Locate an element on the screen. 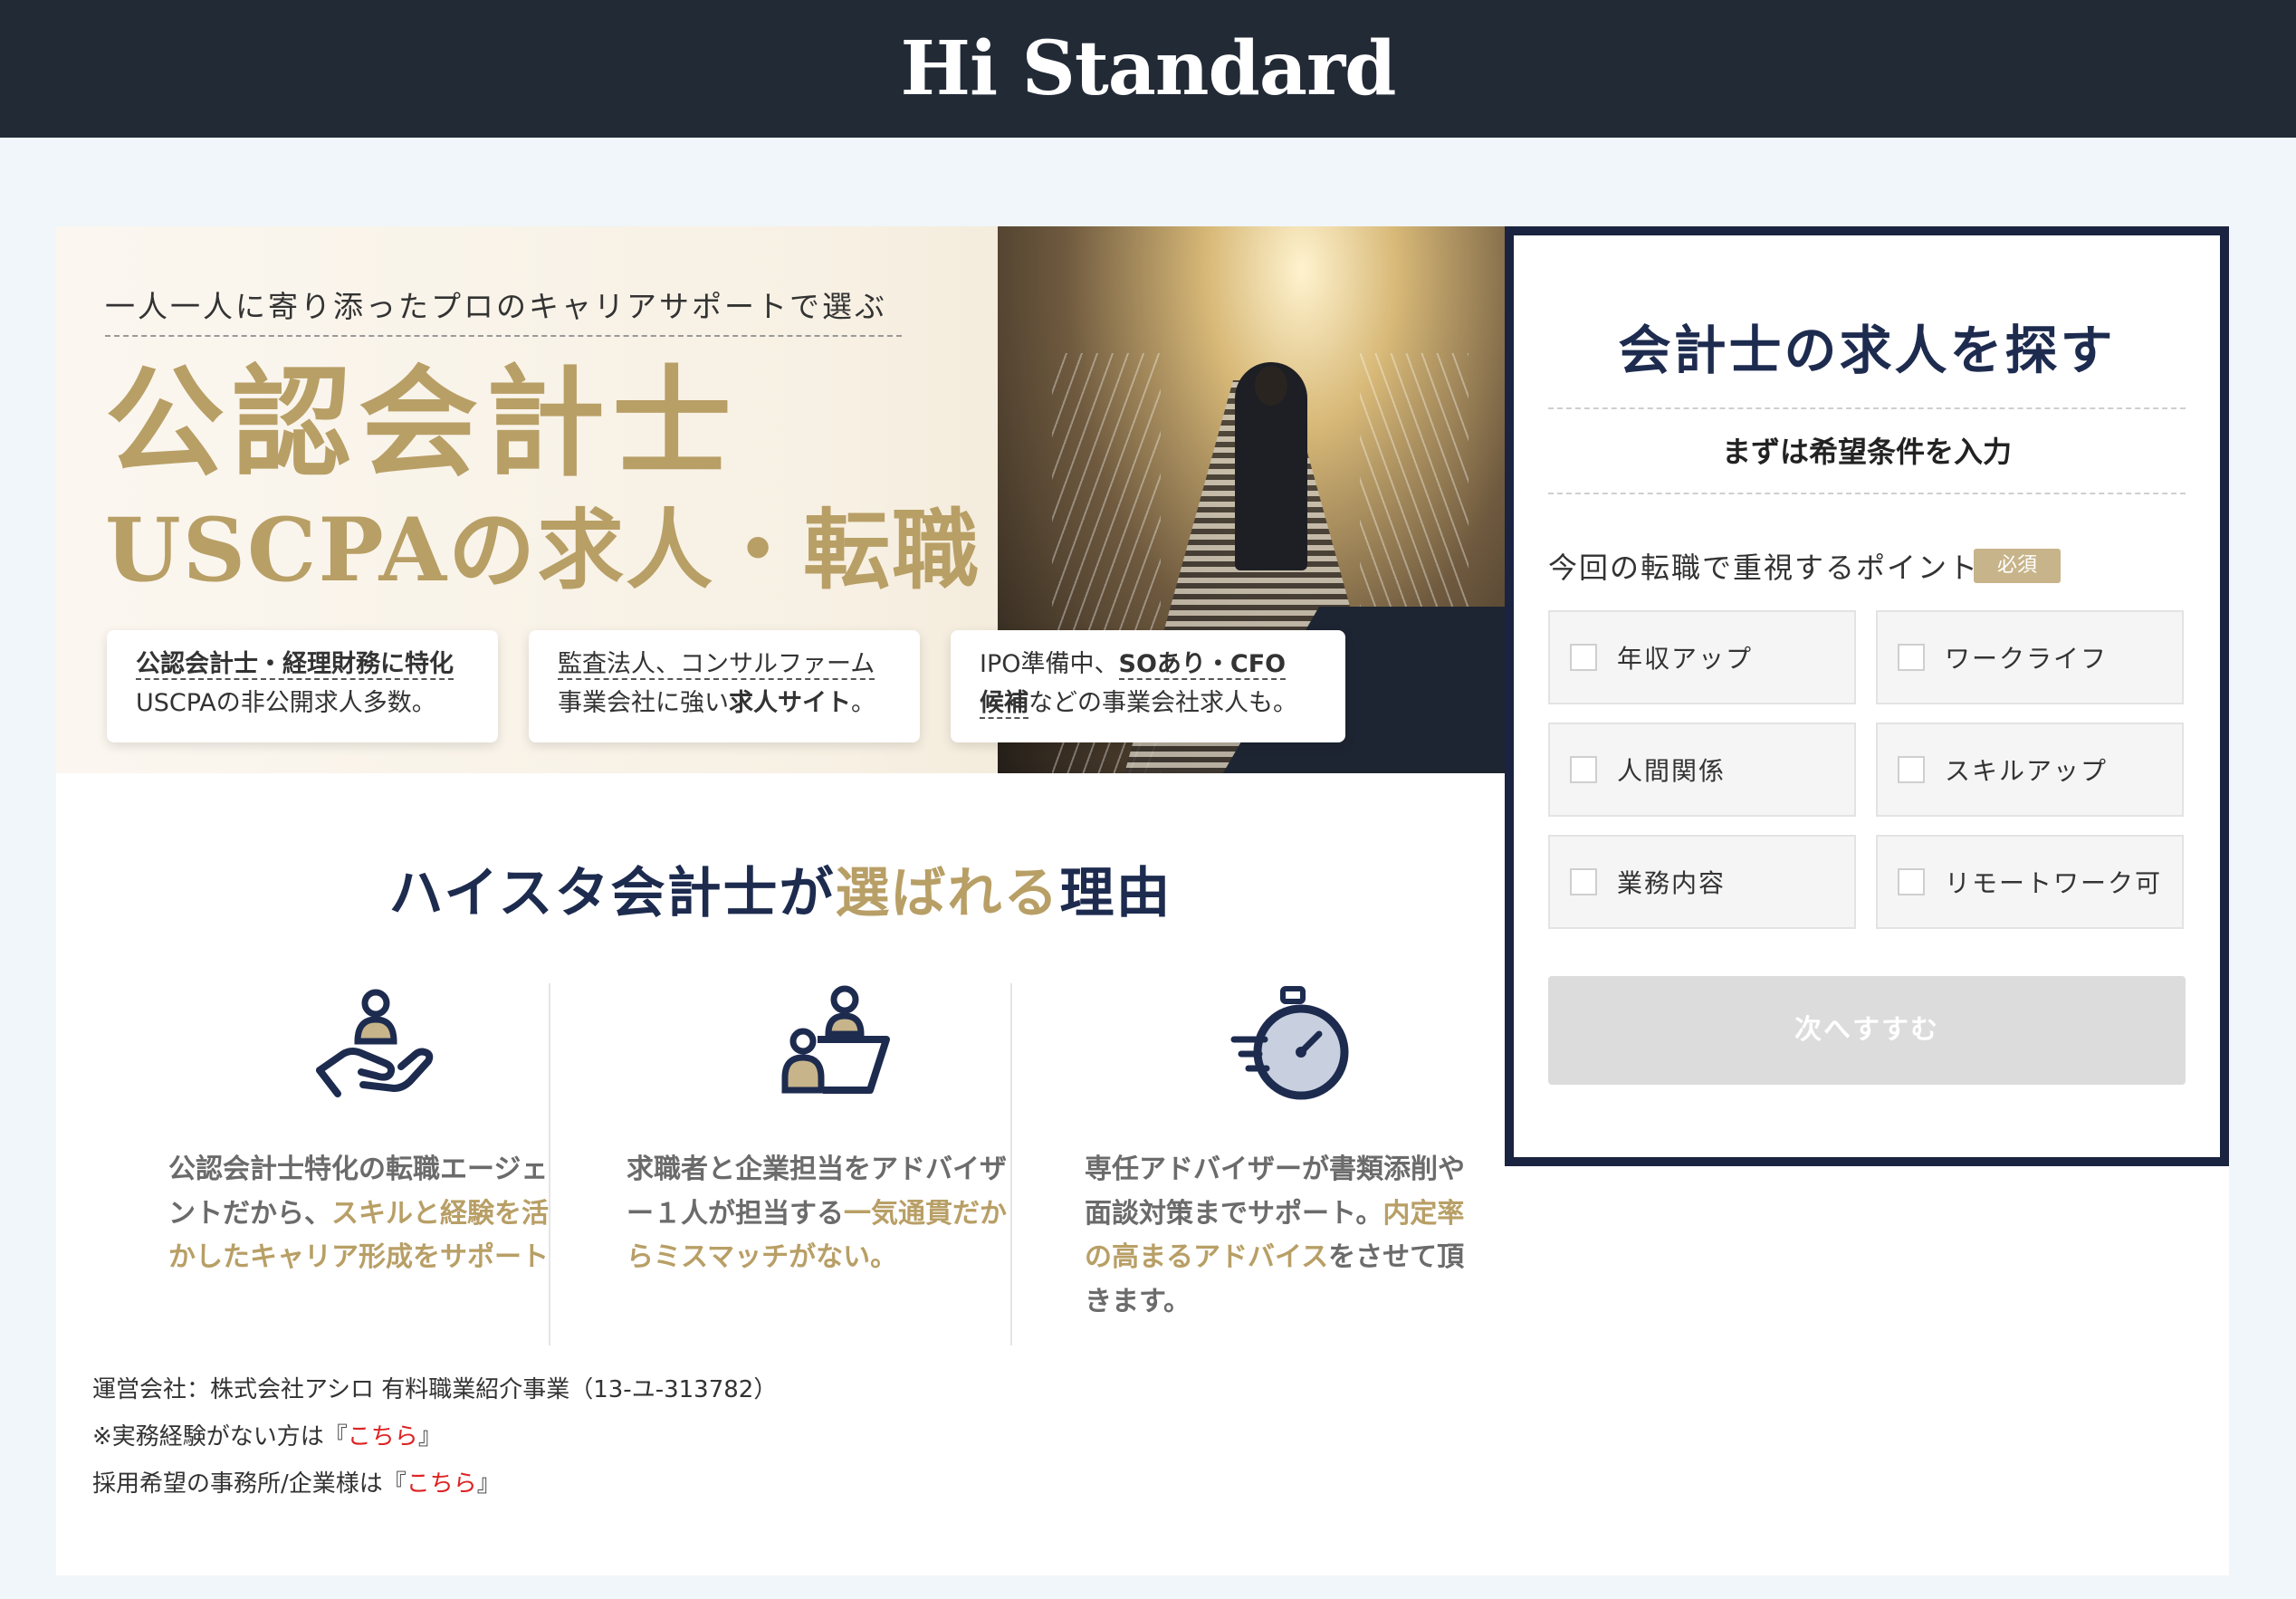 The width and height of the screenshot is (2296, 1599). hero-kicker: 一人一人に寄り添ったプロのキャリアサポートで選ぶ is located at coordinates (496, 306).